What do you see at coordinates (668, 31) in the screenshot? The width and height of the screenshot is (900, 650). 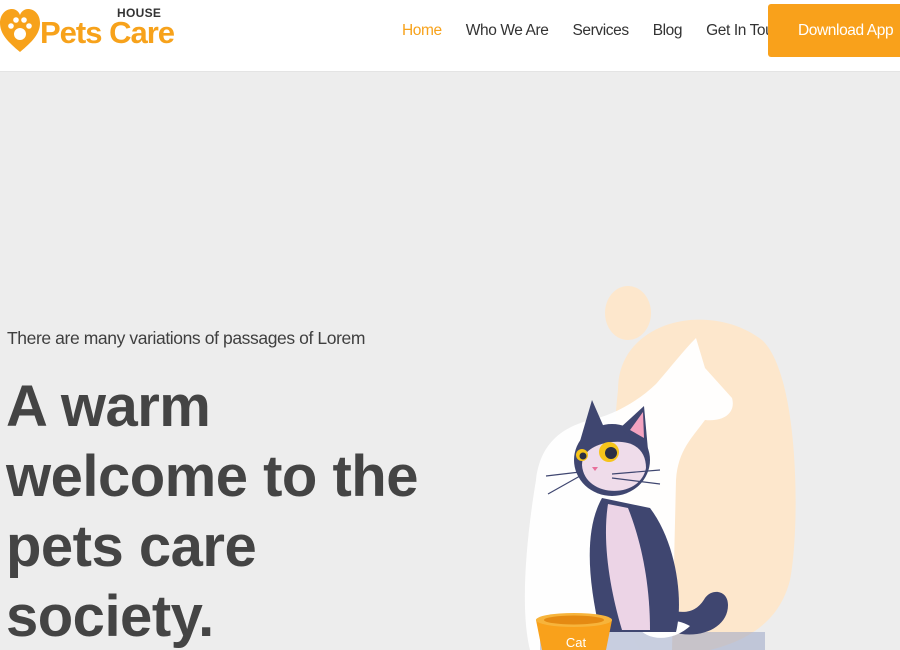 I see `nav-item-blog: Blog` at bounding box center [668, 31].